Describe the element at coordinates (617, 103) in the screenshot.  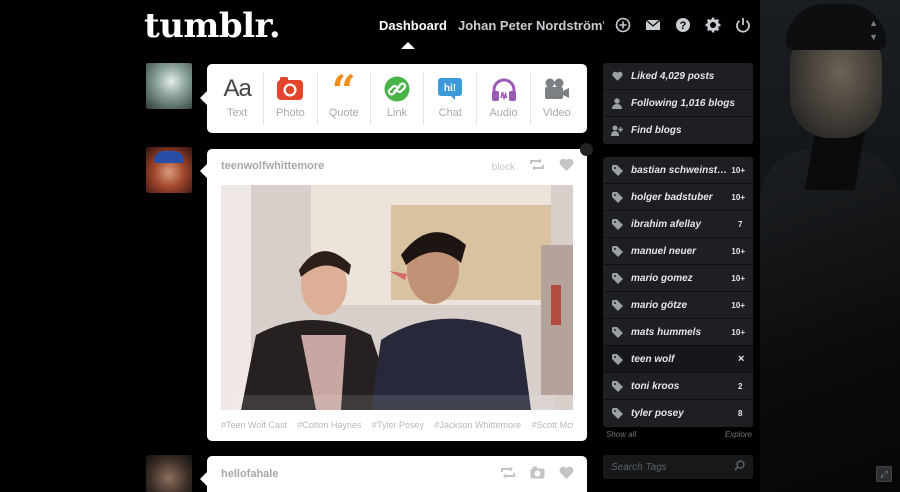
I see `user-icon` at that location.